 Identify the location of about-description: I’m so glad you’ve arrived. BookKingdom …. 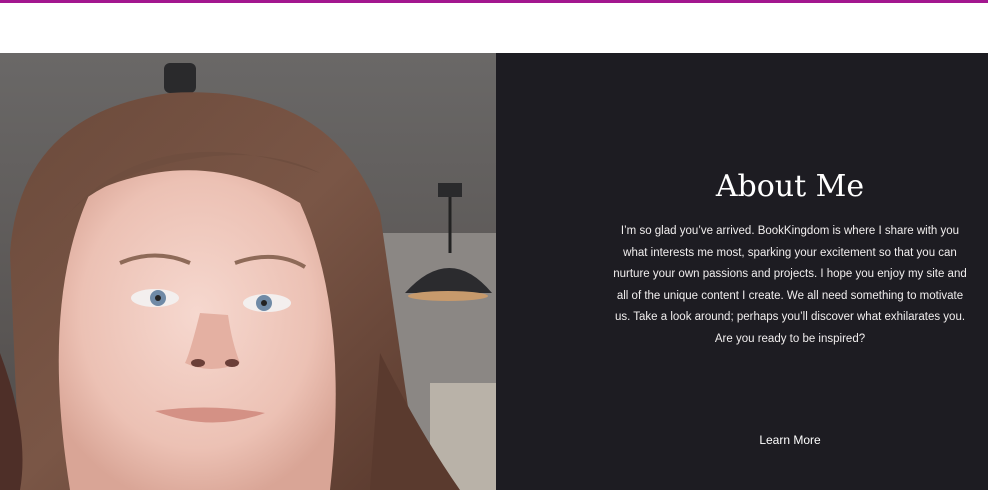
(790, 285).